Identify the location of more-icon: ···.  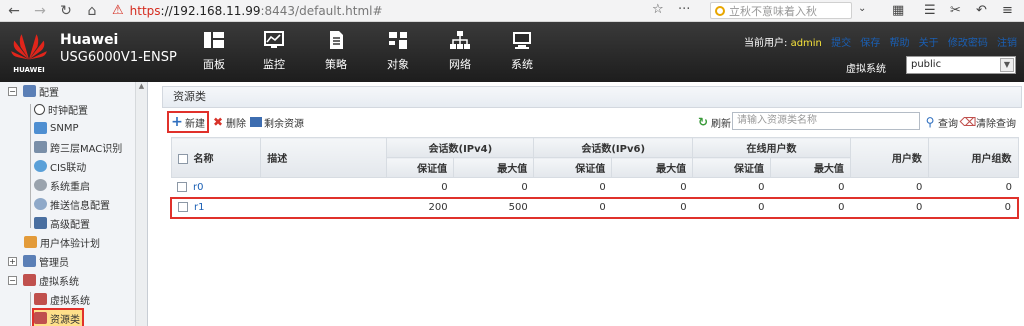
(684, 9).